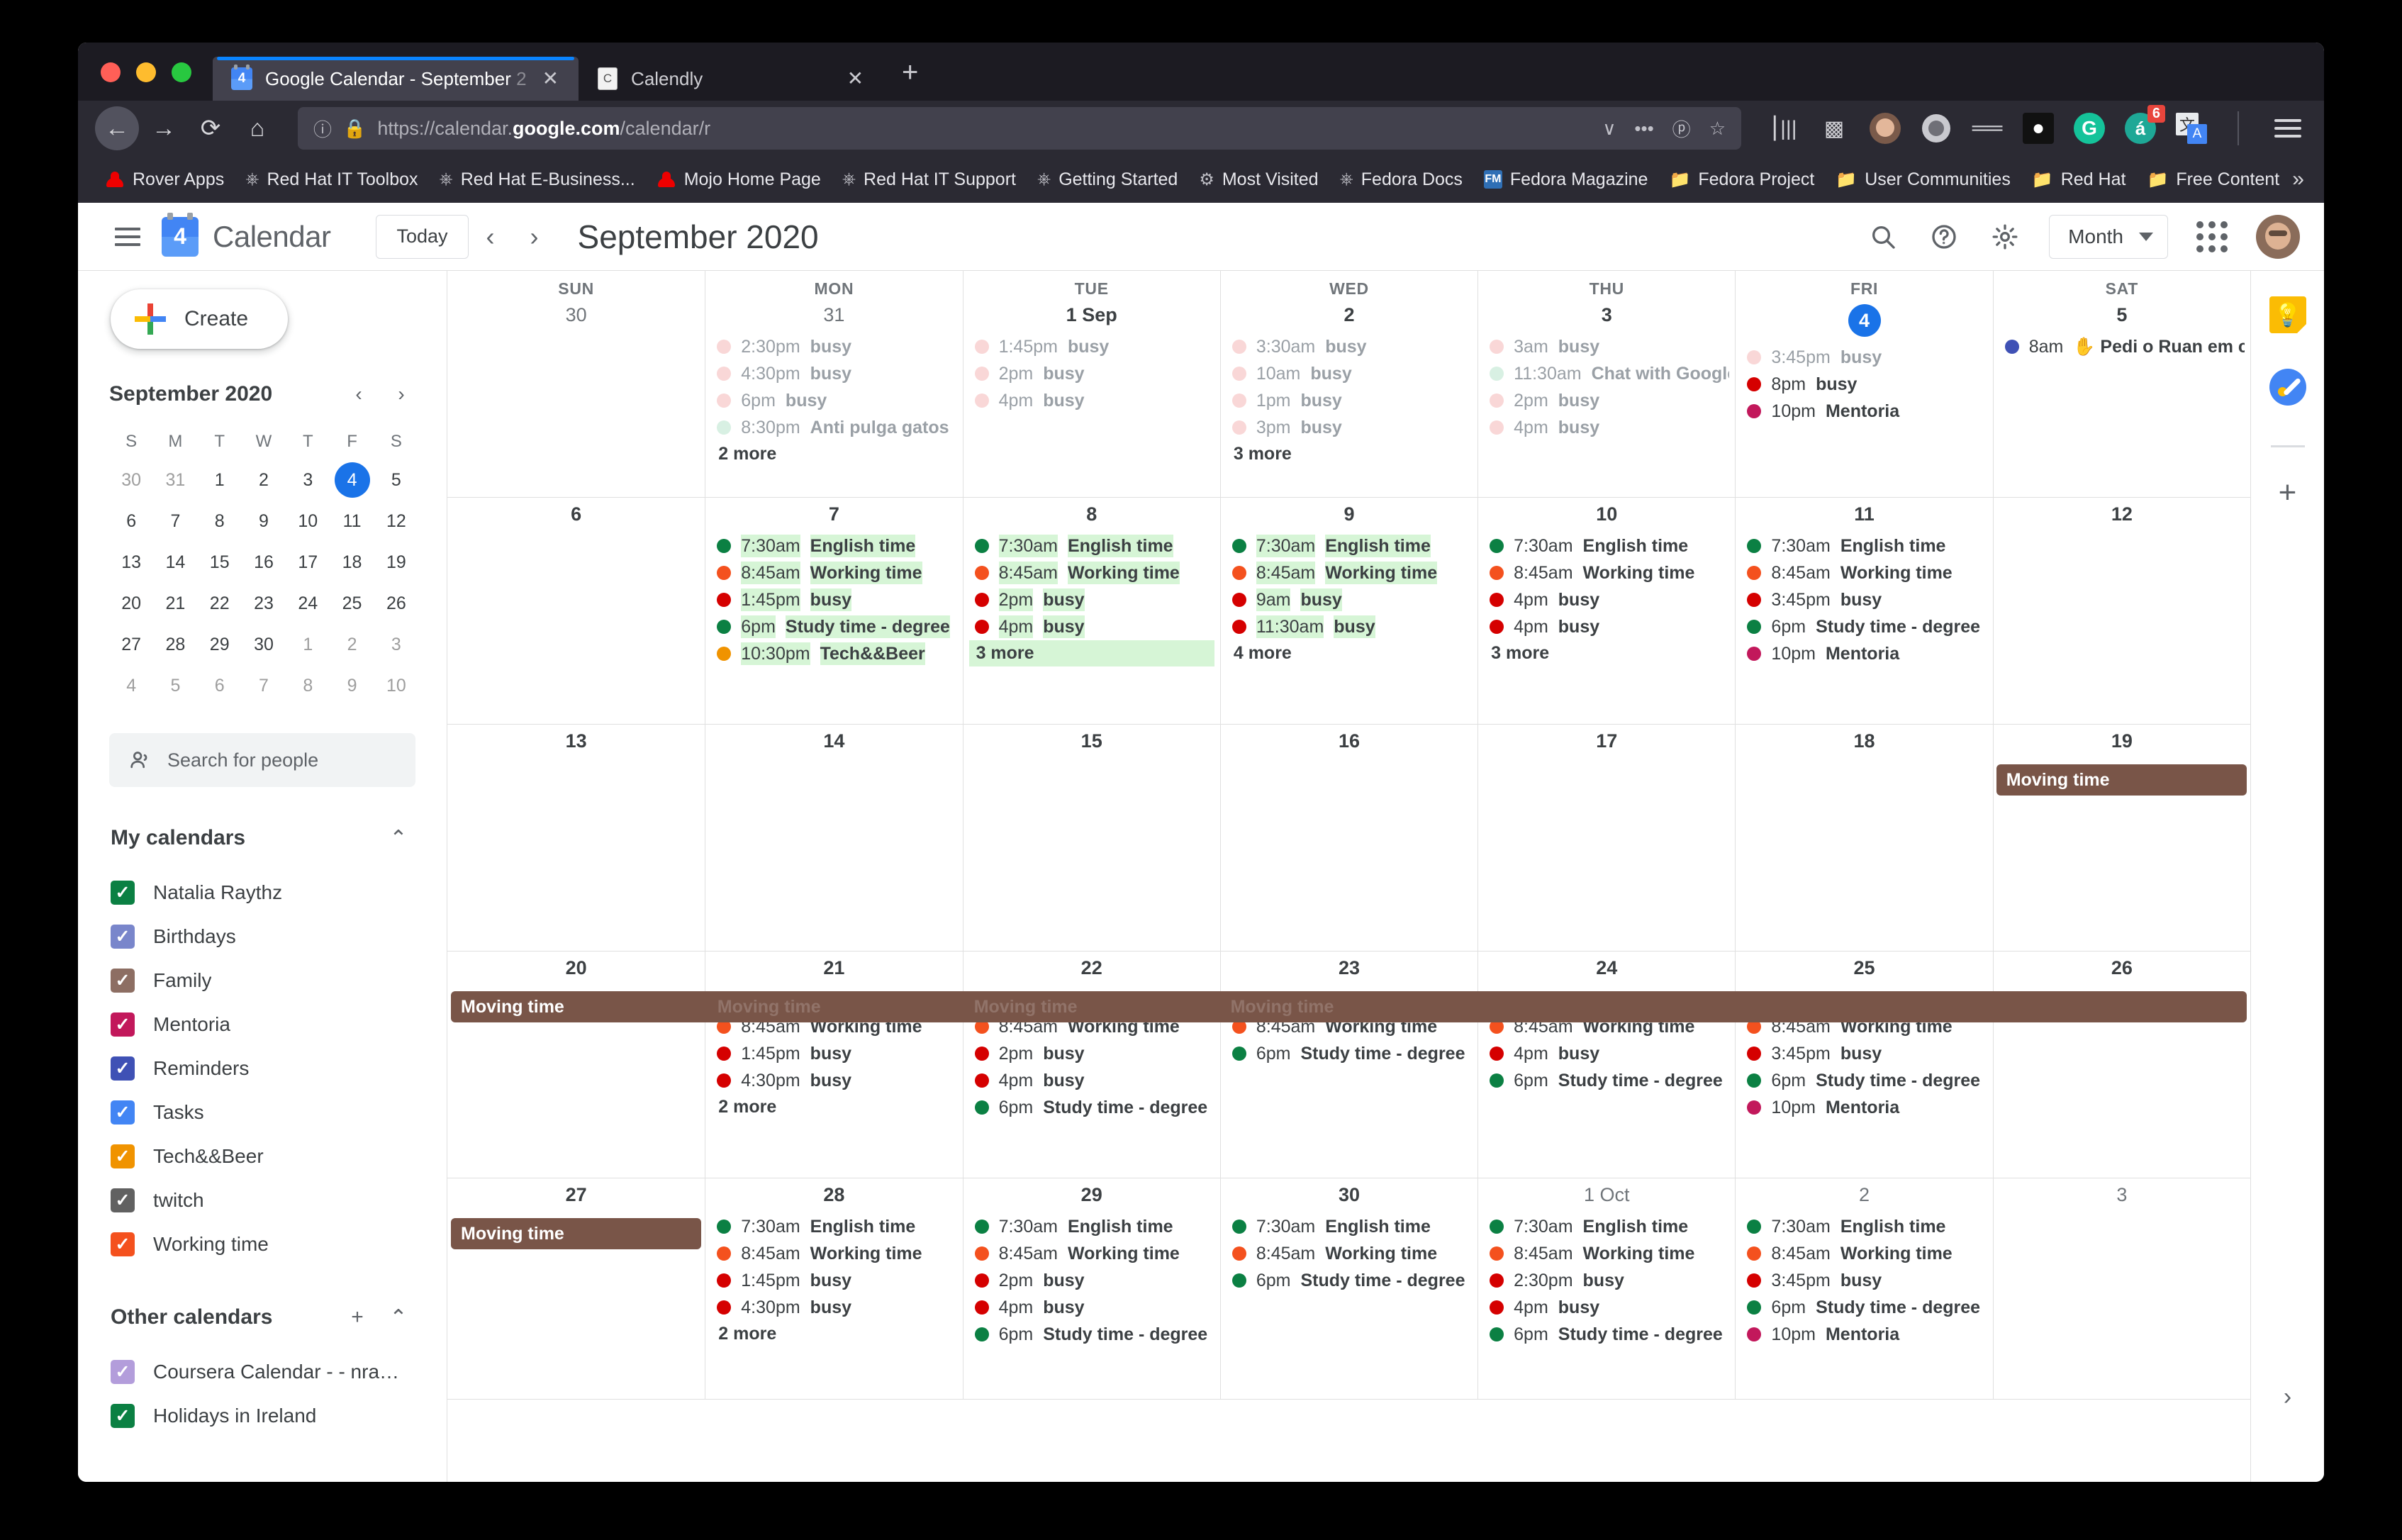 This screenshot has width=2402, height=1540. What do you see at coordinates (2145, 125) in the screenshot?
I see `badge-extension-icon: á6` at bounding box center [2145, 125].